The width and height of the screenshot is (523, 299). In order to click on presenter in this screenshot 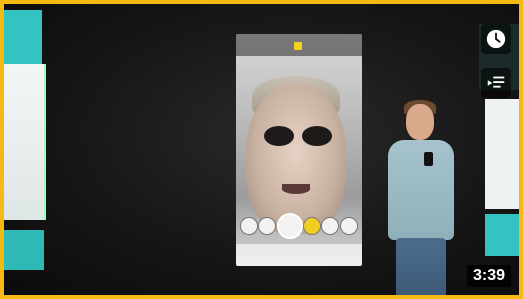, I will do `click(421, 197)`.